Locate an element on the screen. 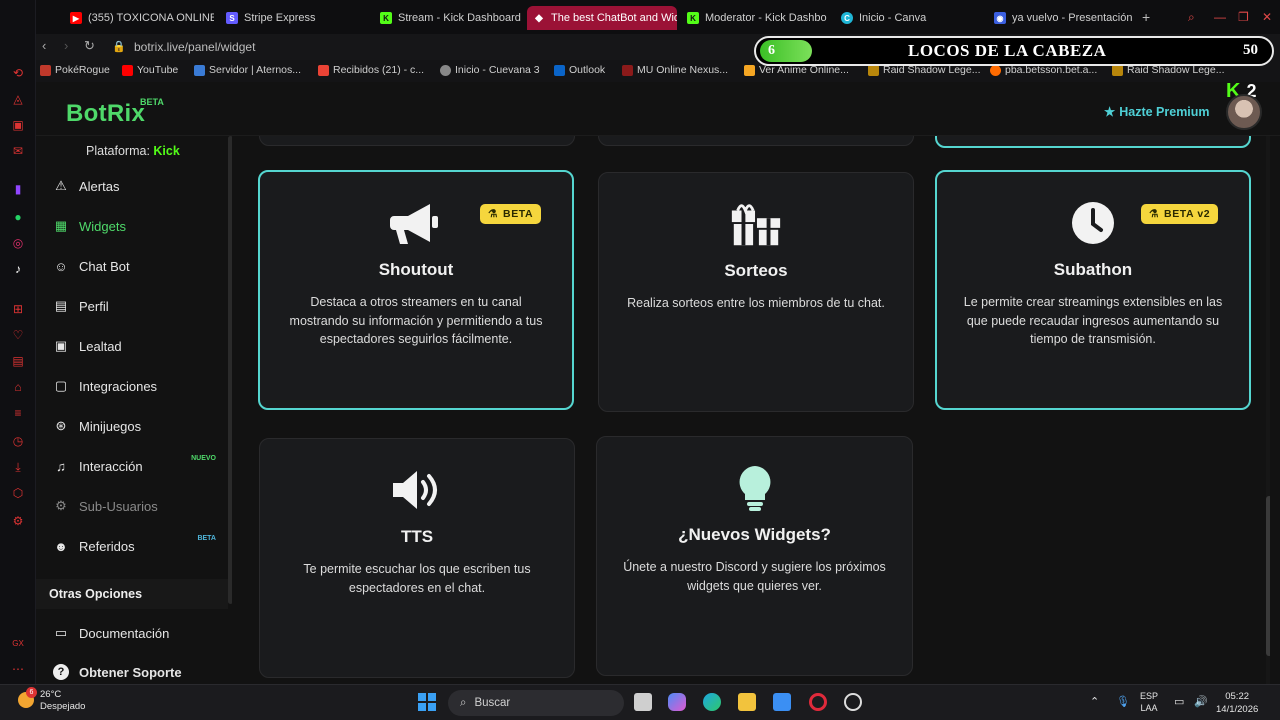 This screenshot has height=720, width=1280. search-icon: ⌕ is located at coordinates (463, 702).